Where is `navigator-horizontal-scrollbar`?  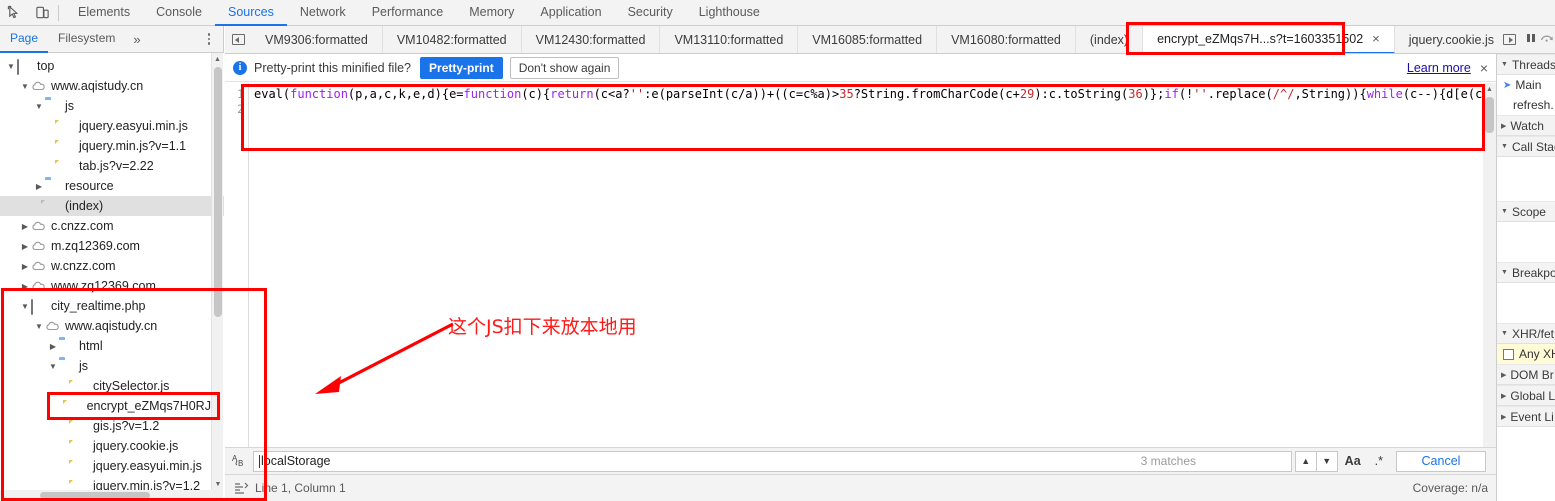 navigator-horizontal-scrollbar is located at coordinates (106, 495).